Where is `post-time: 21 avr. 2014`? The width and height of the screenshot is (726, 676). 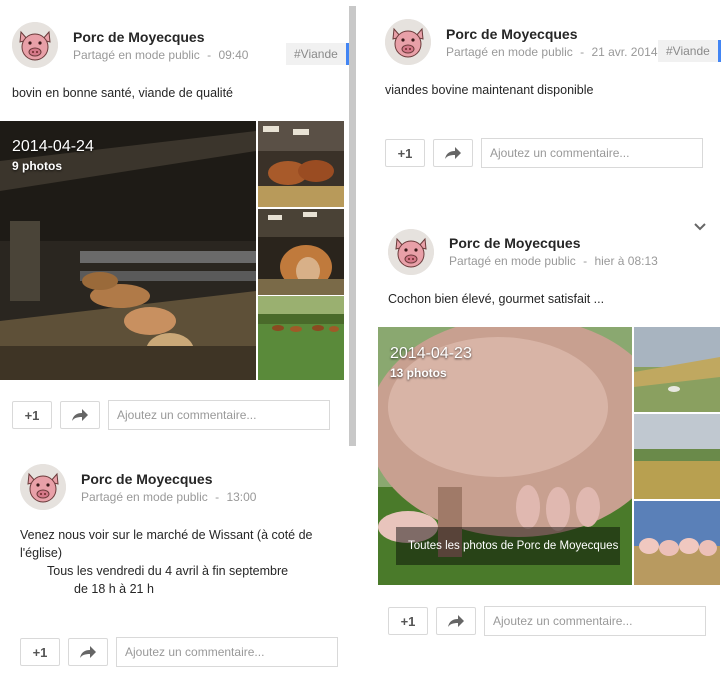 post-time: 21 avr. 2014 is located at coordinates (624, 52).